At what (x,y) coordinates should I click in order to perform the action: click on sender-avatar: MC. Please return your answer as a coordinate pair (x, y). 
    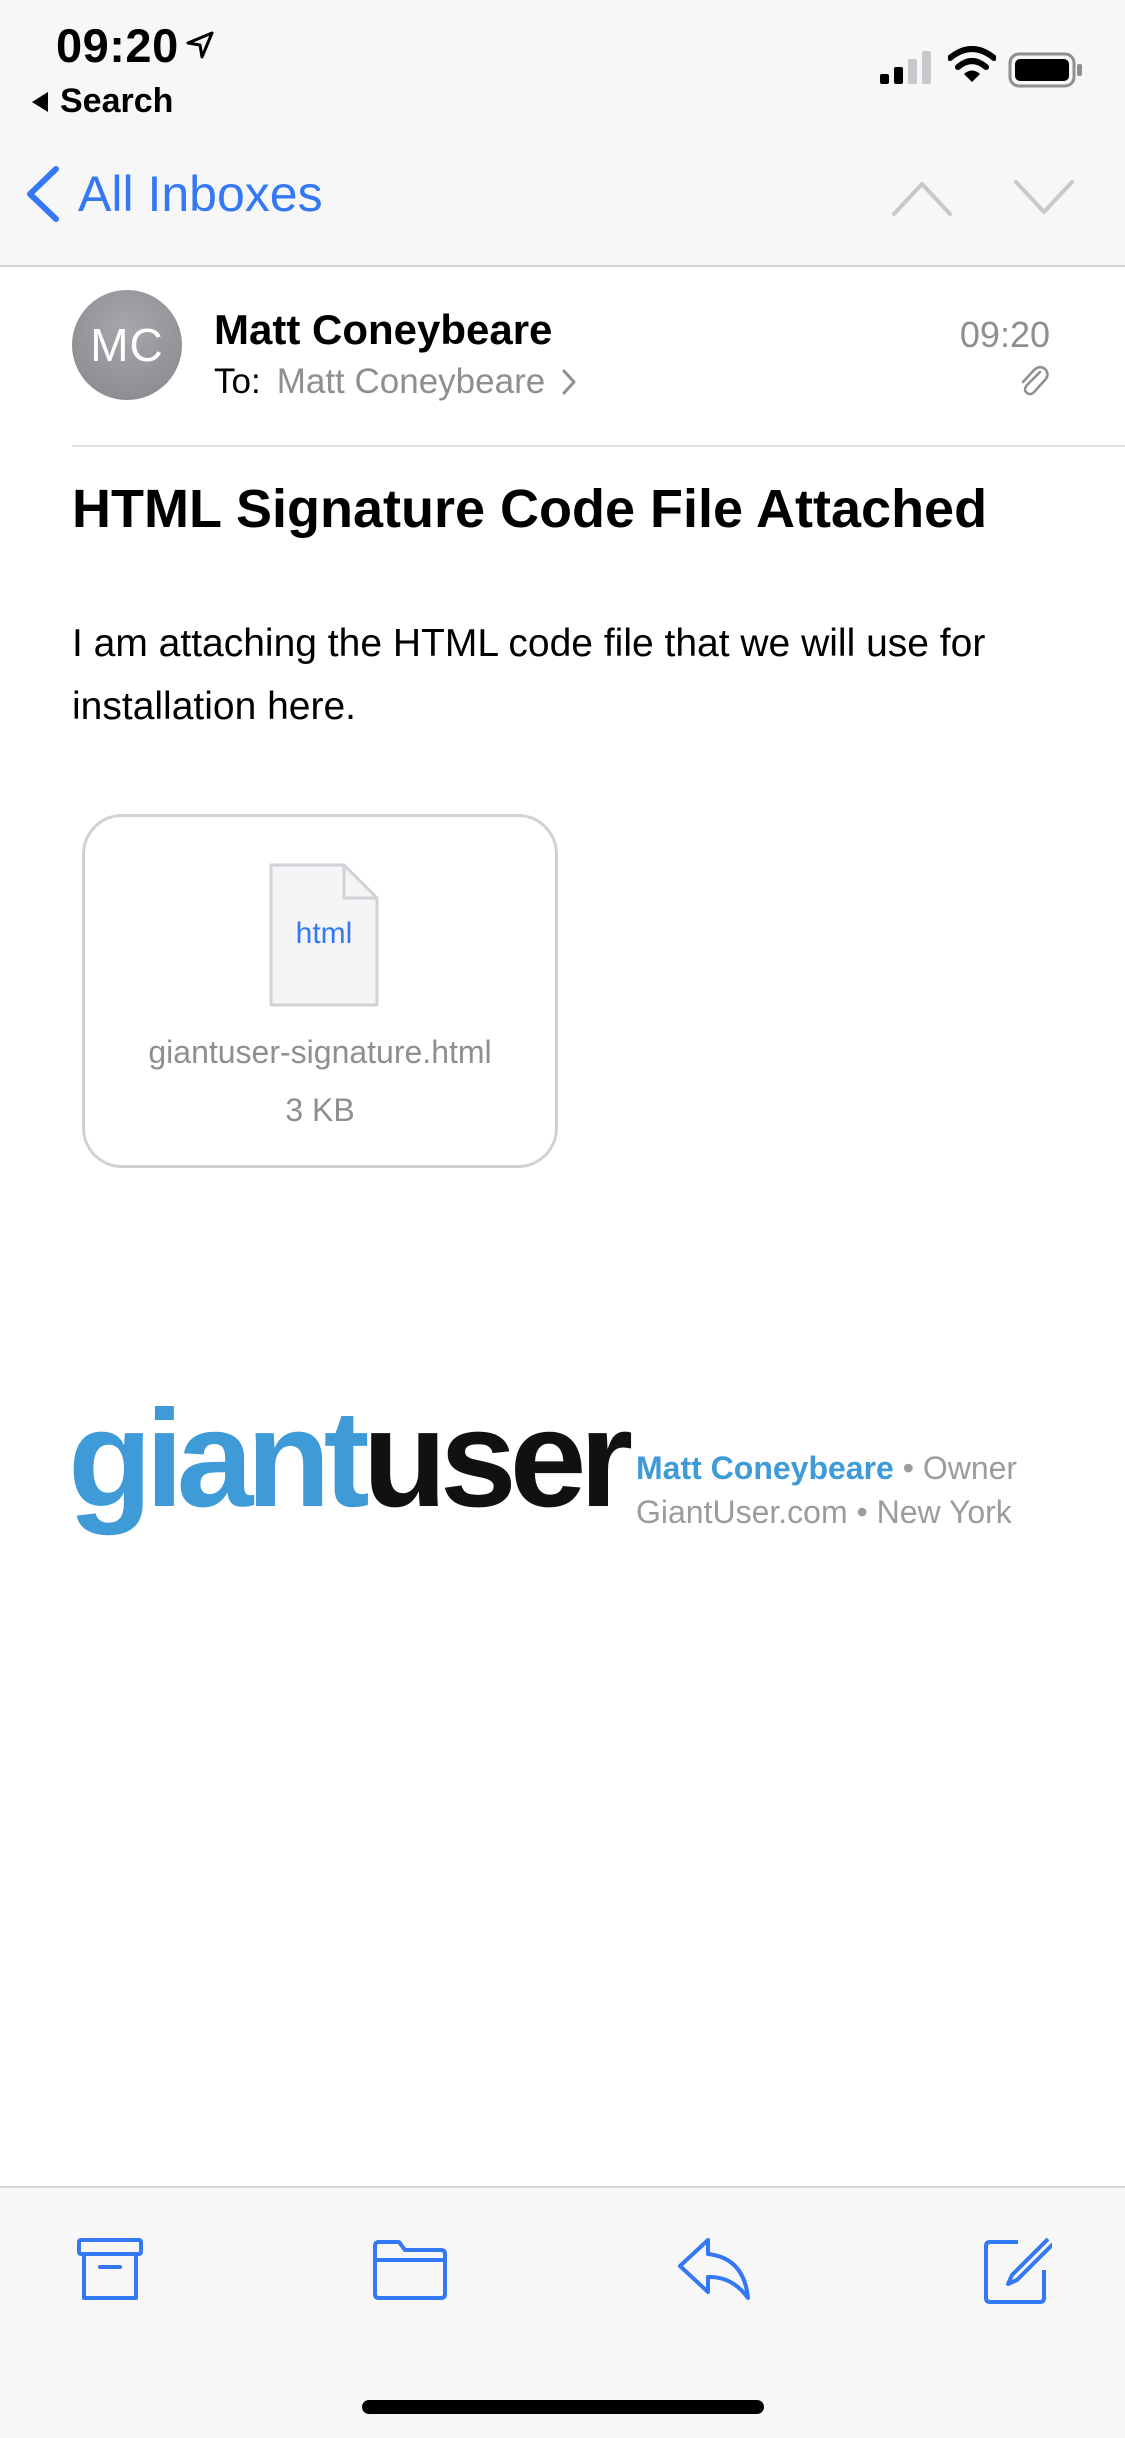
    Looking at the image, I should click on (127, 345).